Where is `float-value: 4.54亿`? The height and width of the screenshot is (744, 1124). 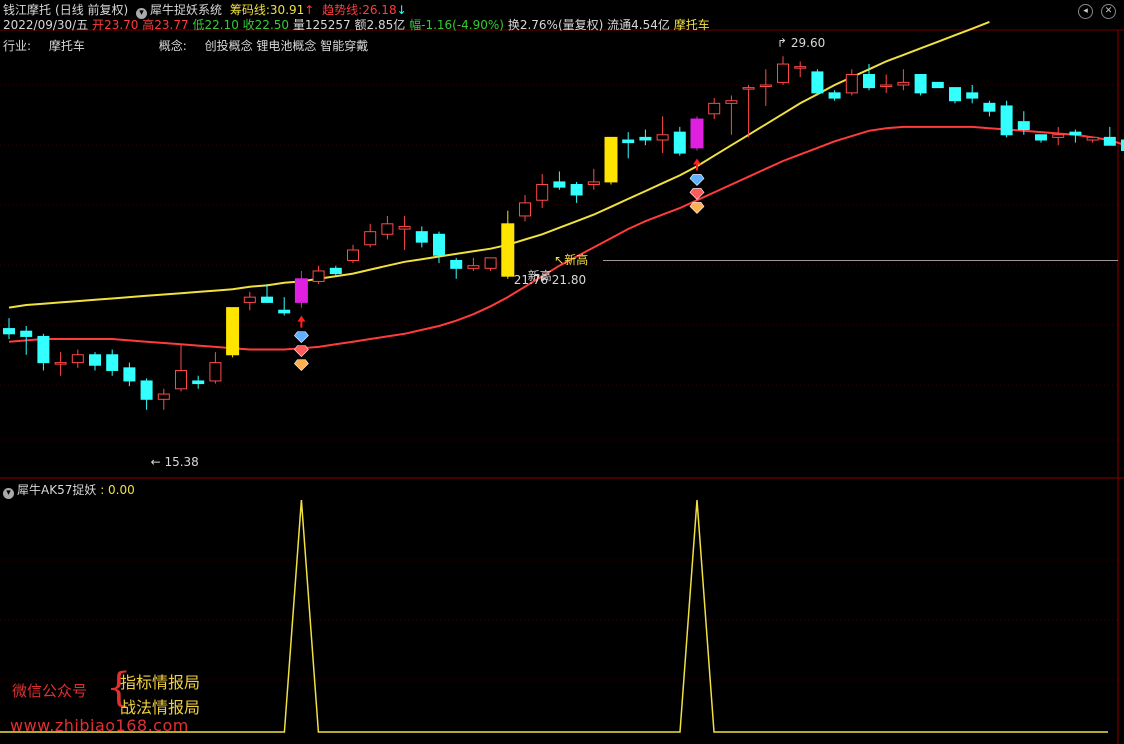 float-value: 4.54亿 is located at coordinates (650, 25).